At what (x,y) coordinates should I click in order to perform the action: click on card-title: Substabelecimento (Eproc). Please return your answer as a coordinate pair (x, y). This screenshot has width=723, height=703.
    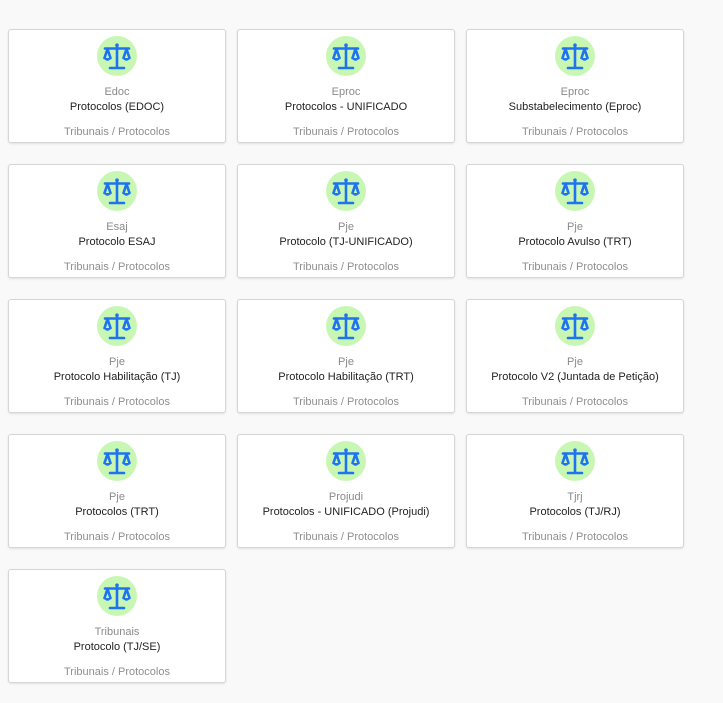
    Looking at the image, I should click on (575, 107).